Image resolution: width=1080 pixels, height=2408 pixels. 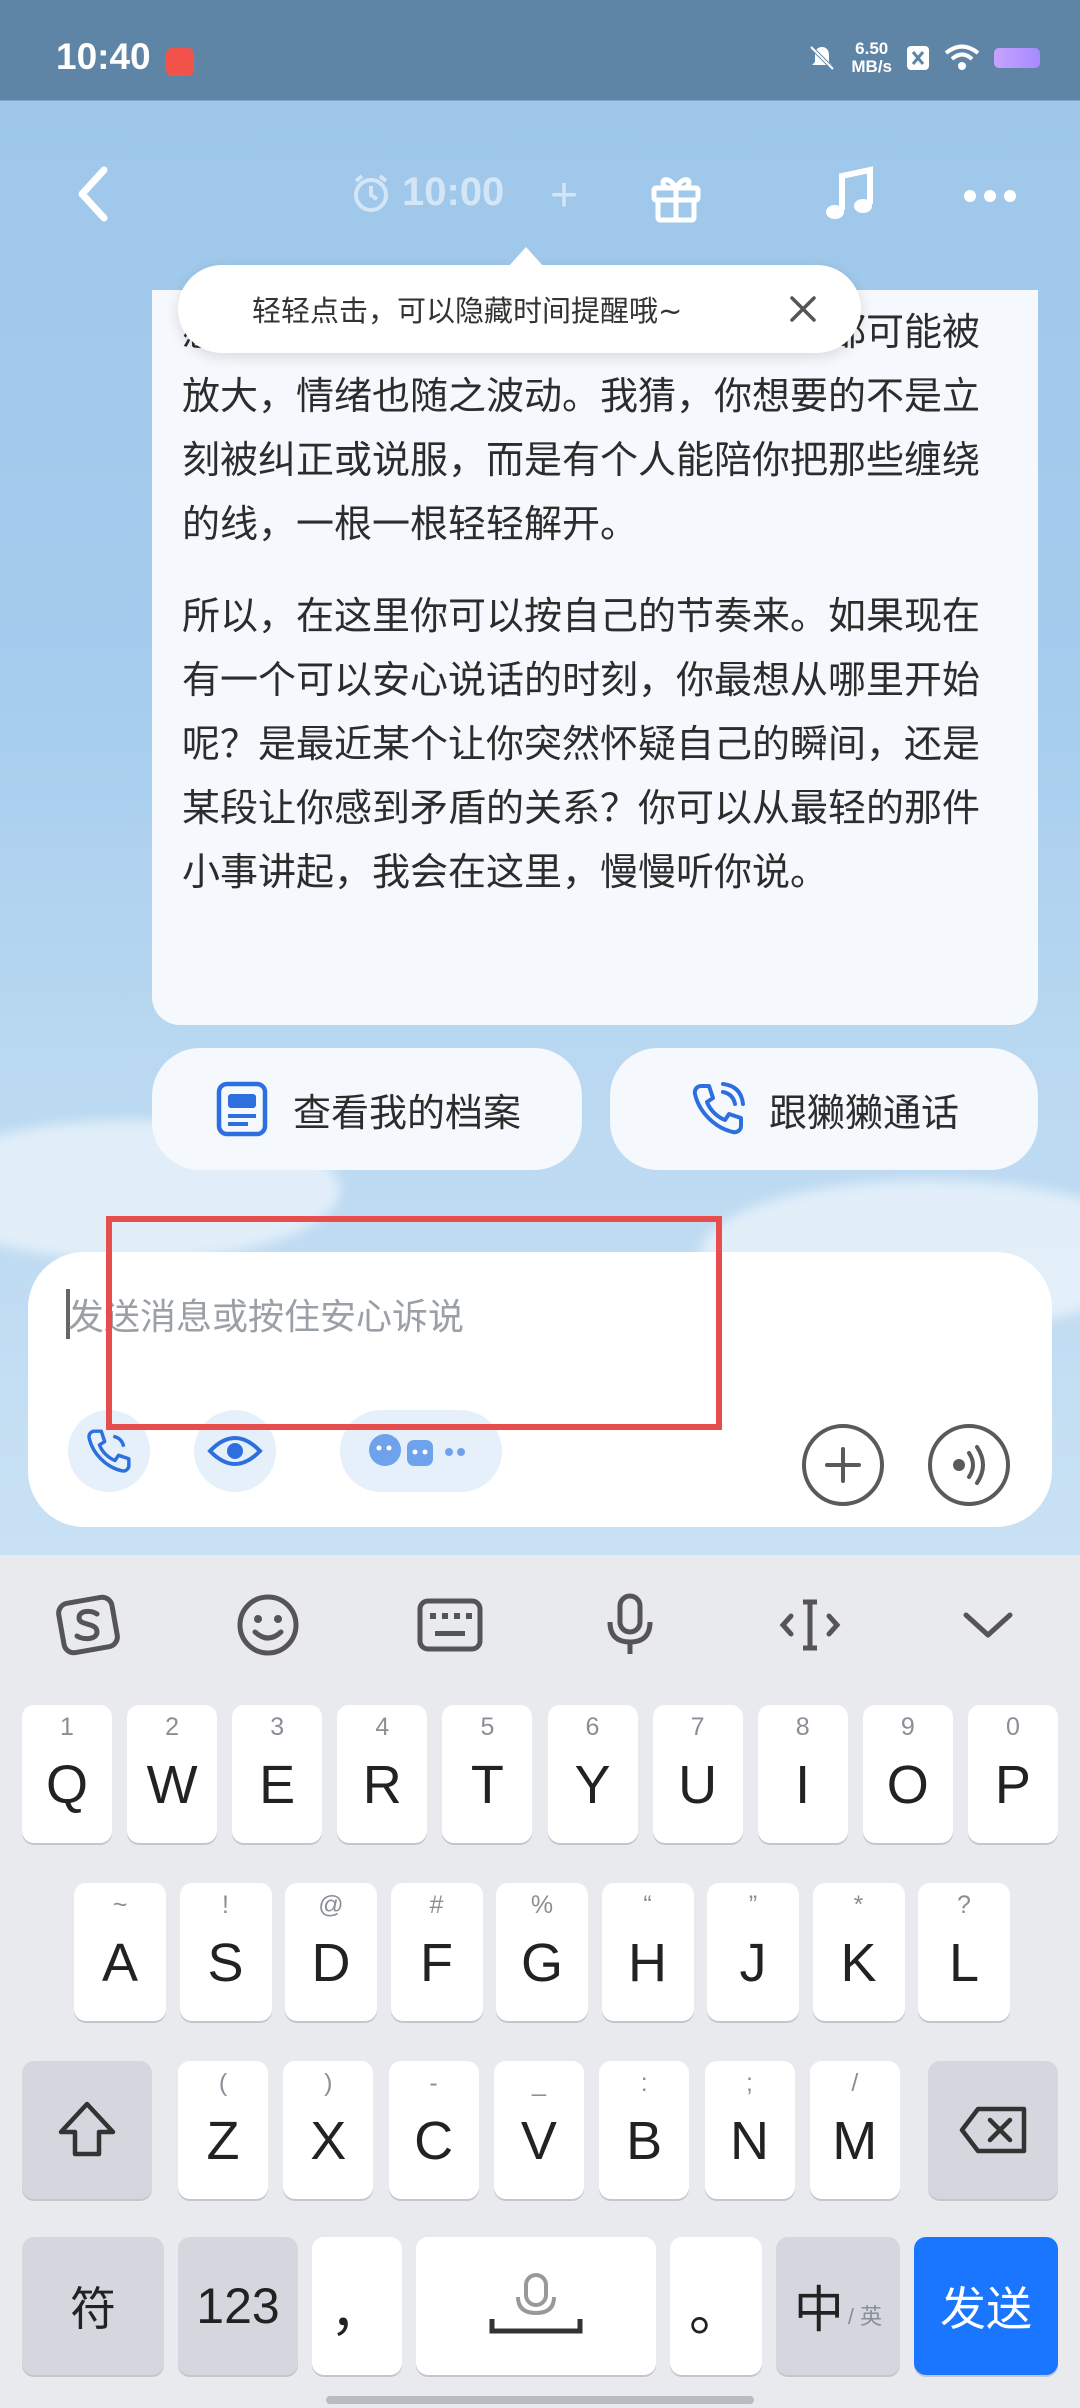 What do you see at coordinates (592, 1727) in the screenshot?
I see `key-hint: 6` at bounding box center [592, 1727].